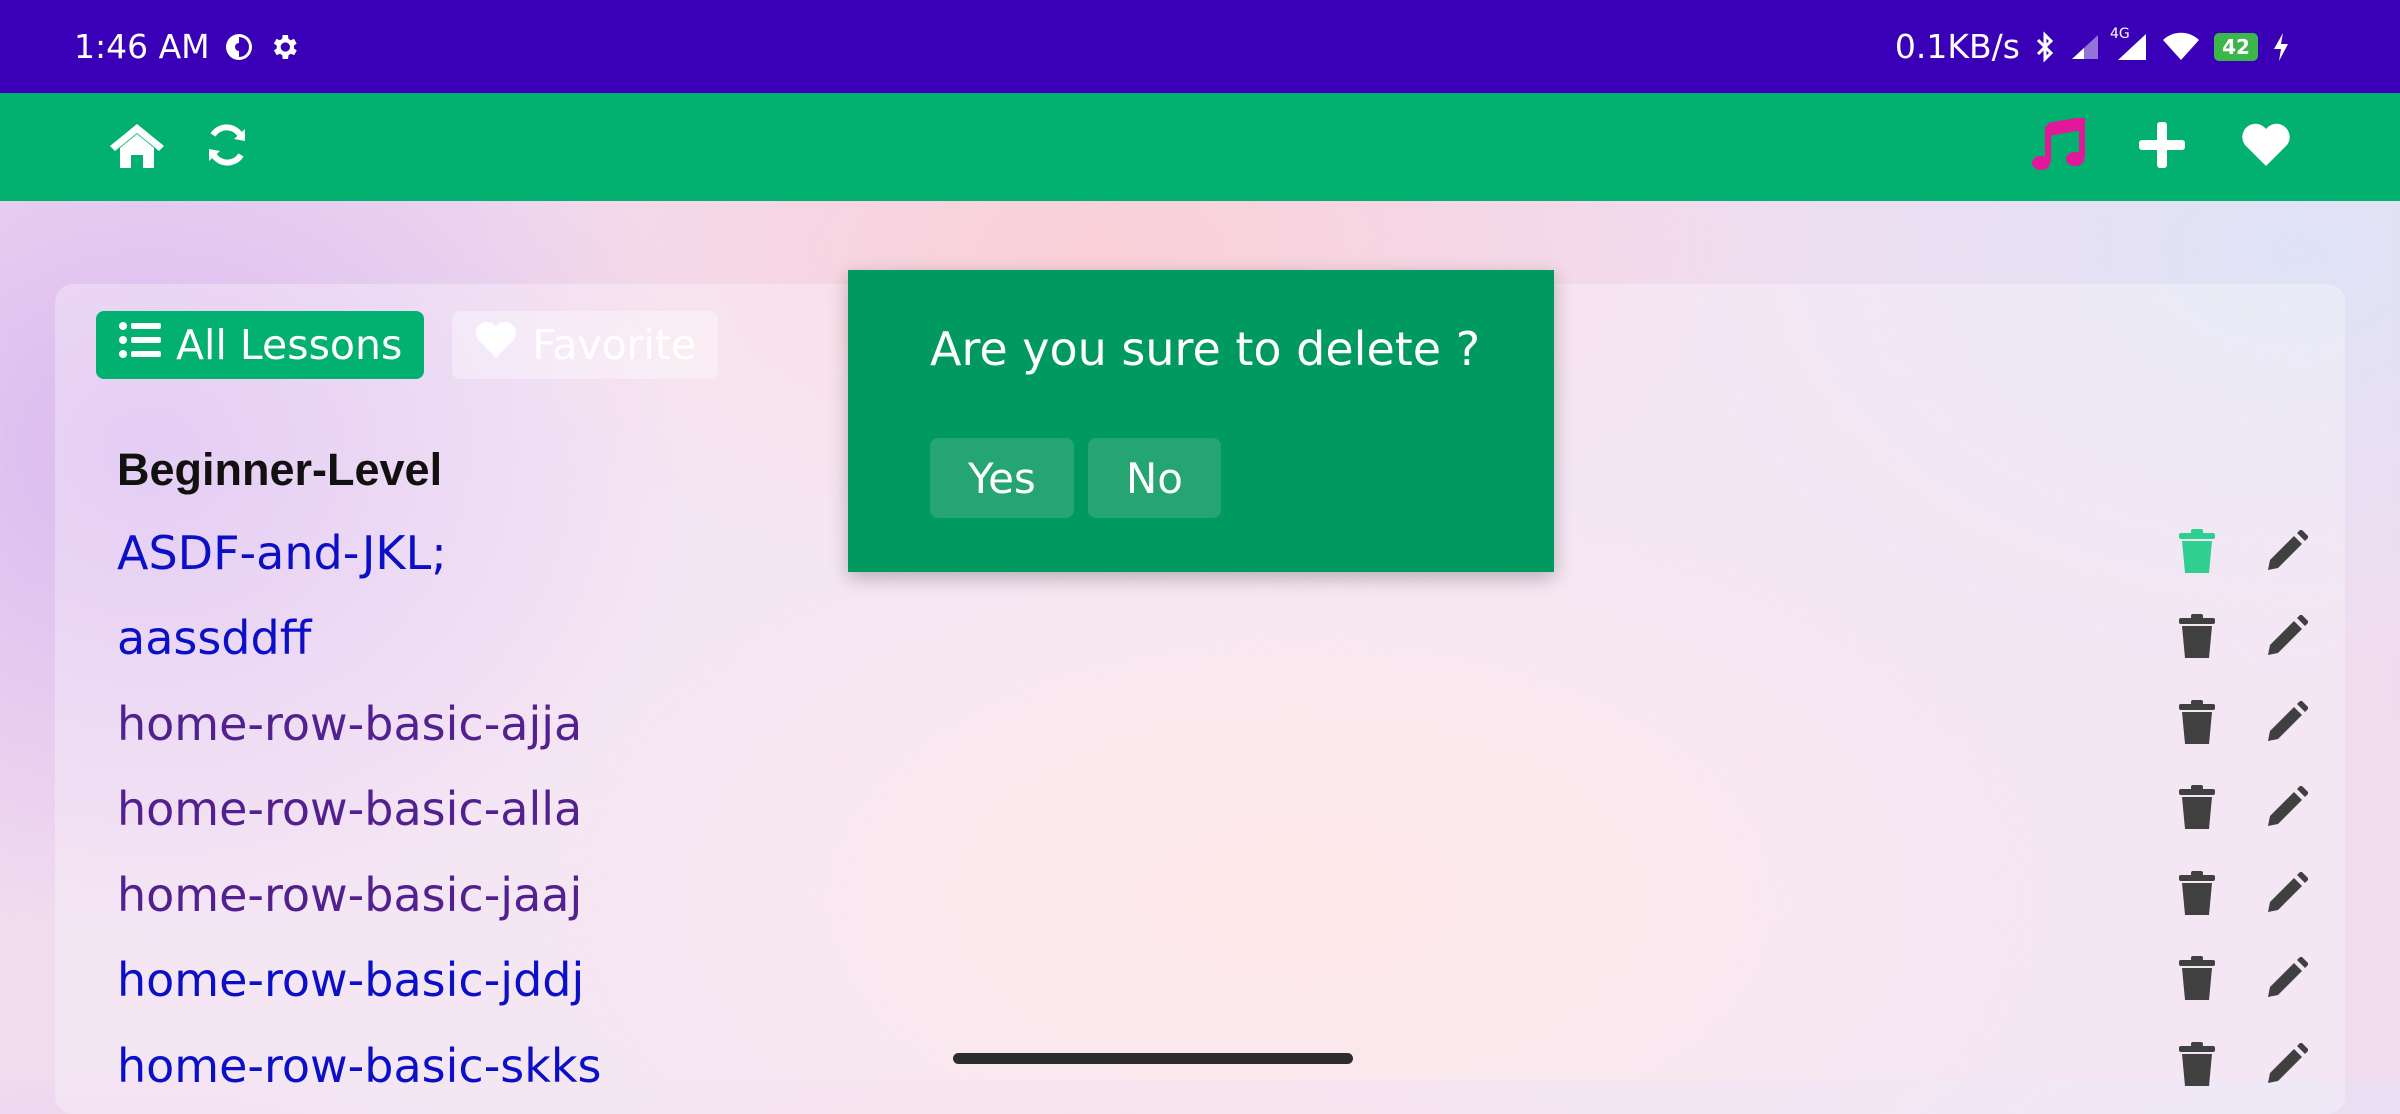 Image resolution: width=2400 pixels, height=1114 pixels. I want to click on lesson-link: aassddff, so click(214, 638).